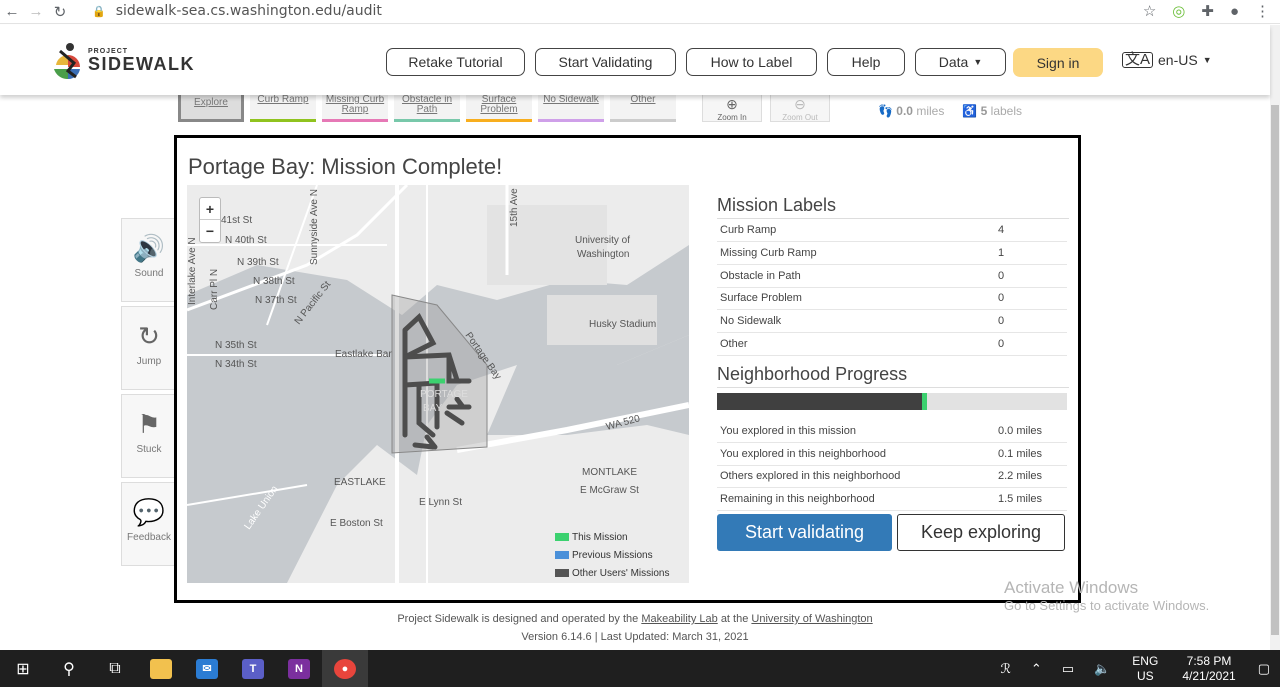  What do you see at coordinates (427, 107) in the screenshot?
I see `tool-obstacle-in-path: Obstacle in Path` at bounding box center [427, 107].